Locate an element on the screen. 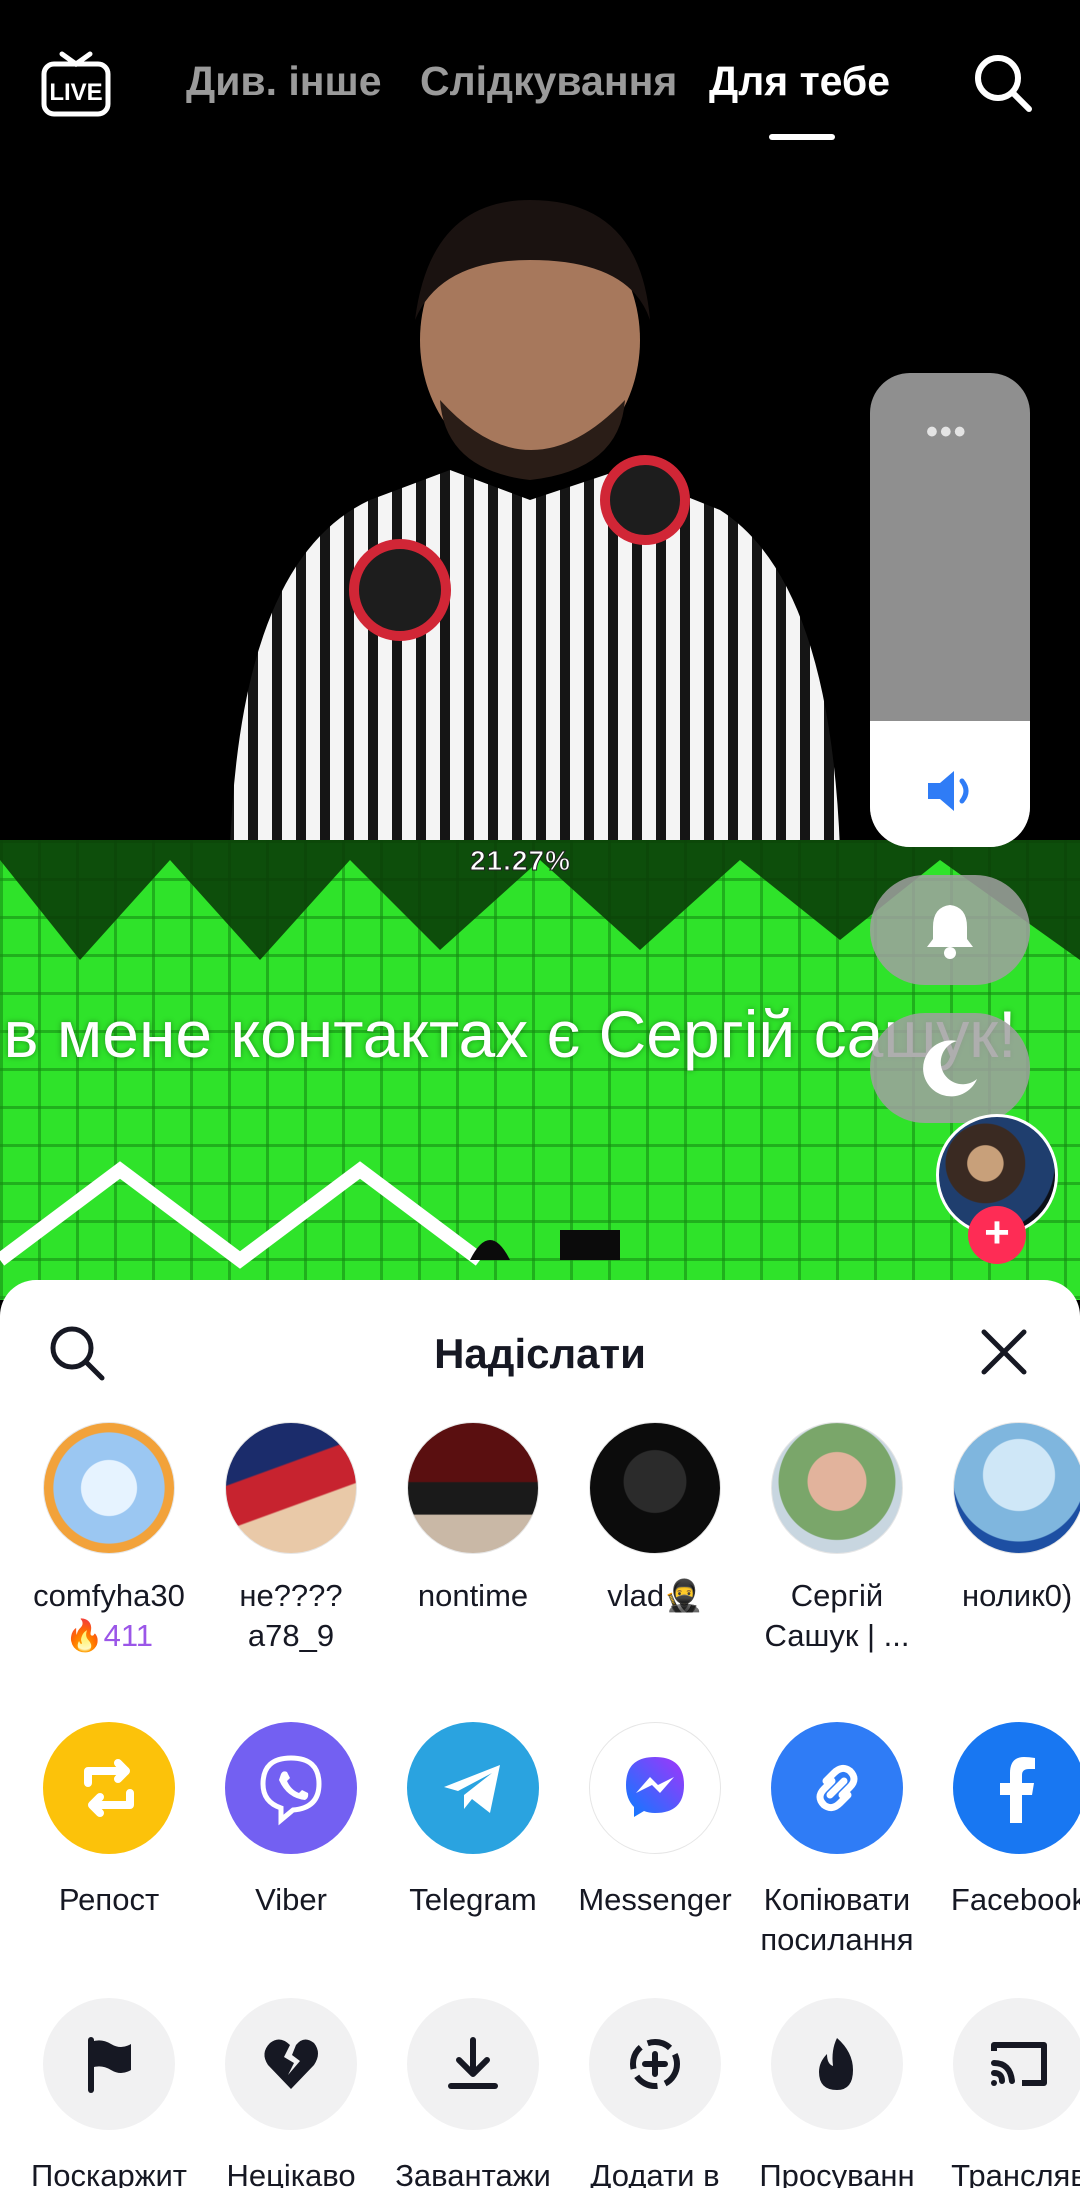 Image resolution: width=1080 pixels, height=2188 pixels. close-icon is located at coordinates (1004, 1352).